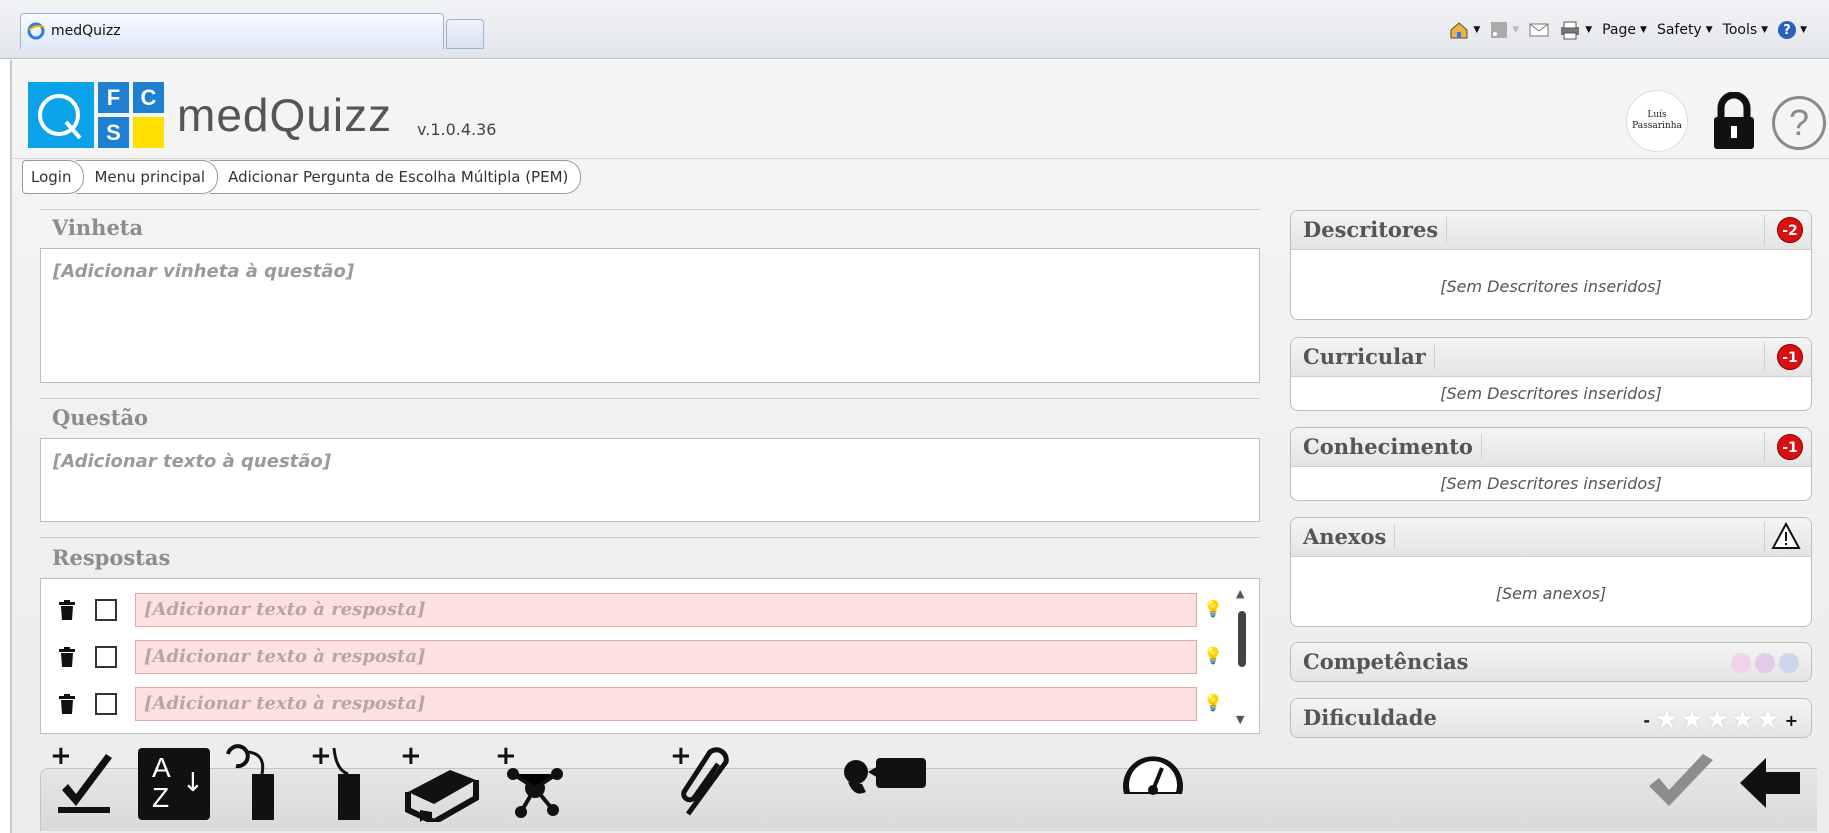 The width and height of the screenshot is (1829, 833). What do you see at coordinates (1551, 662) in the screenshot?
I see `panel-header: Competências` at bounding box center [1551, 662].